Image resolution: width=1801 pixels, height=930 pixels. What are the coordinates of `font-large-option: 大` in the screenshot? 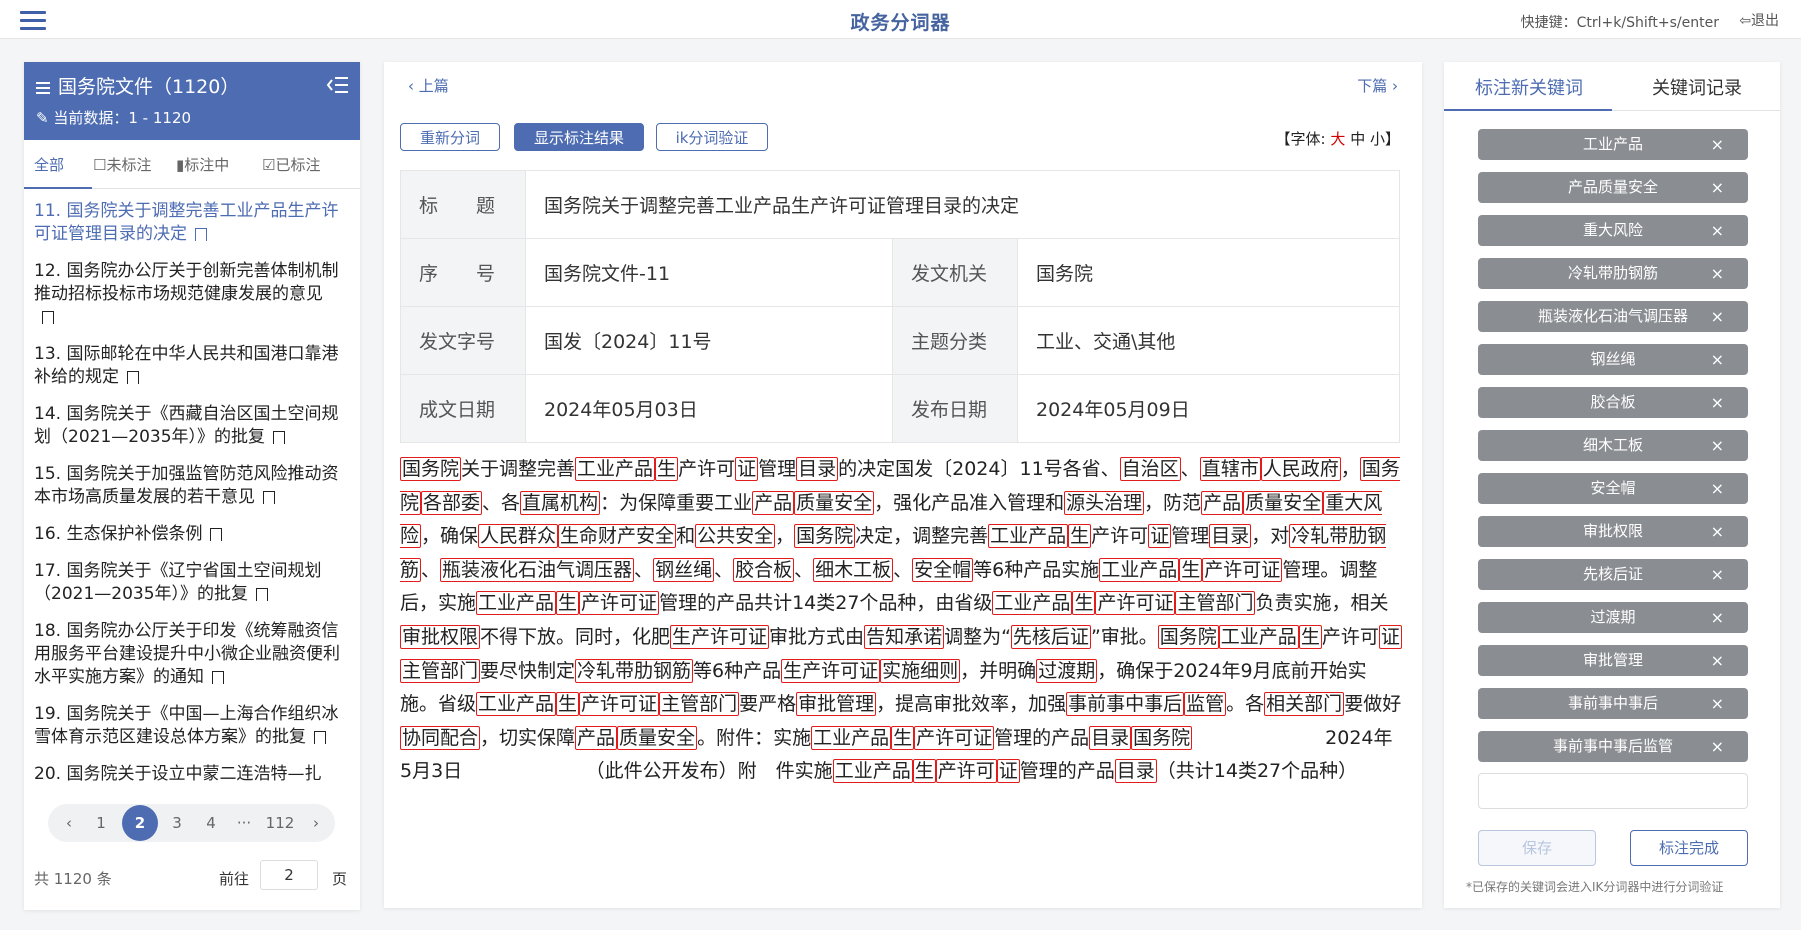 It's located at (1337, 139).